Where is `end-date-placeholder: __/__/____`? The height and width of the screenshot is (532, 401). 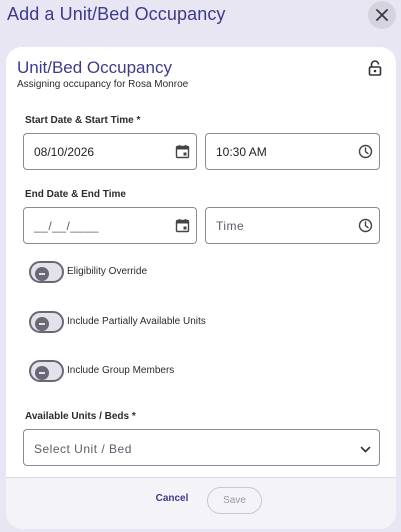 end-date-placeholder: __/__/____ is located at coordinates (67, 226).